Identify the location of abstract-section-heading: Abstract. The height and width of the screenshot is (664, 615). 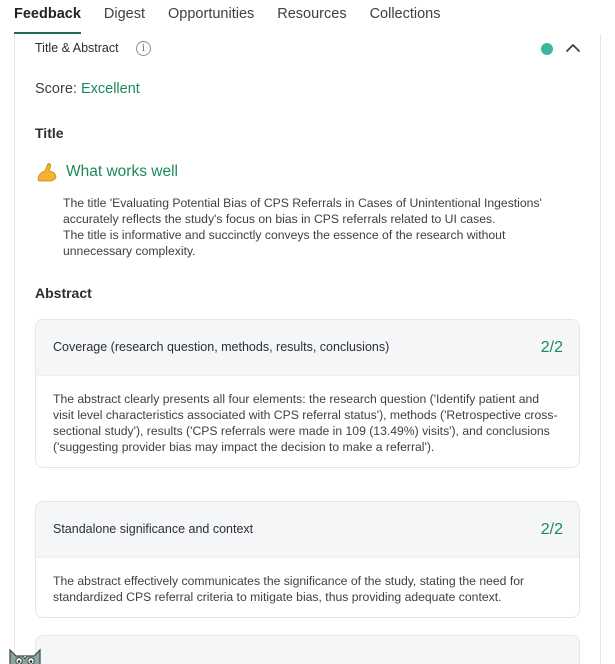
(63, 293).